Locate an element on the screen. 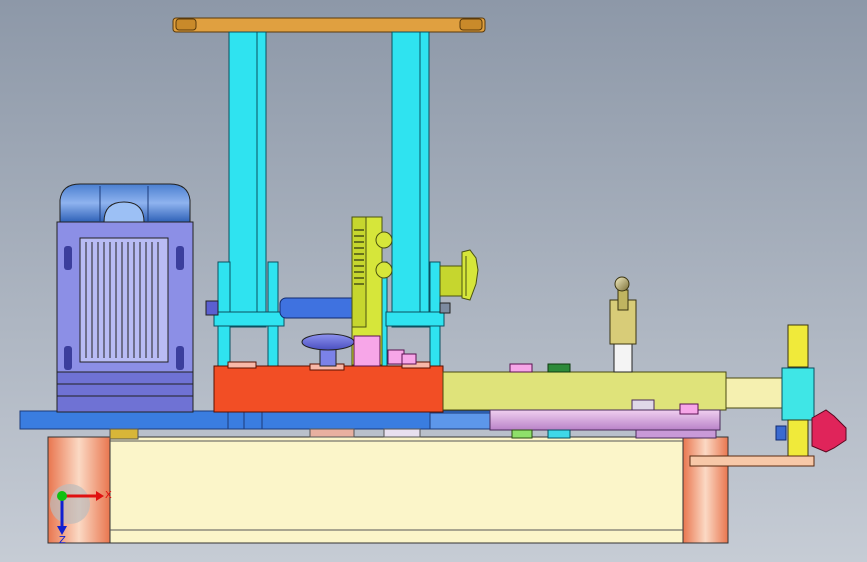 The height and width of the screenshot is (562, 867). z-axis-label: Z is located at coordinates (62, 540).